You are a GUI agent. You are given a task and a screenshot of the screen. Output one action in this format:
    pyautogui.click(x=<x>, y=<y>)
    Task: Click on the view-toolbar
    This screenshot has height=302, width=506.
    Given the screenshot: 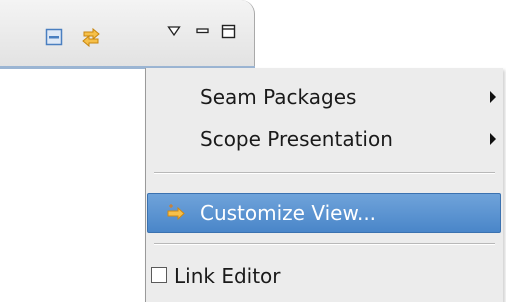 What is the action you would take?
    pyautogui.click(x=127, y=34)
    